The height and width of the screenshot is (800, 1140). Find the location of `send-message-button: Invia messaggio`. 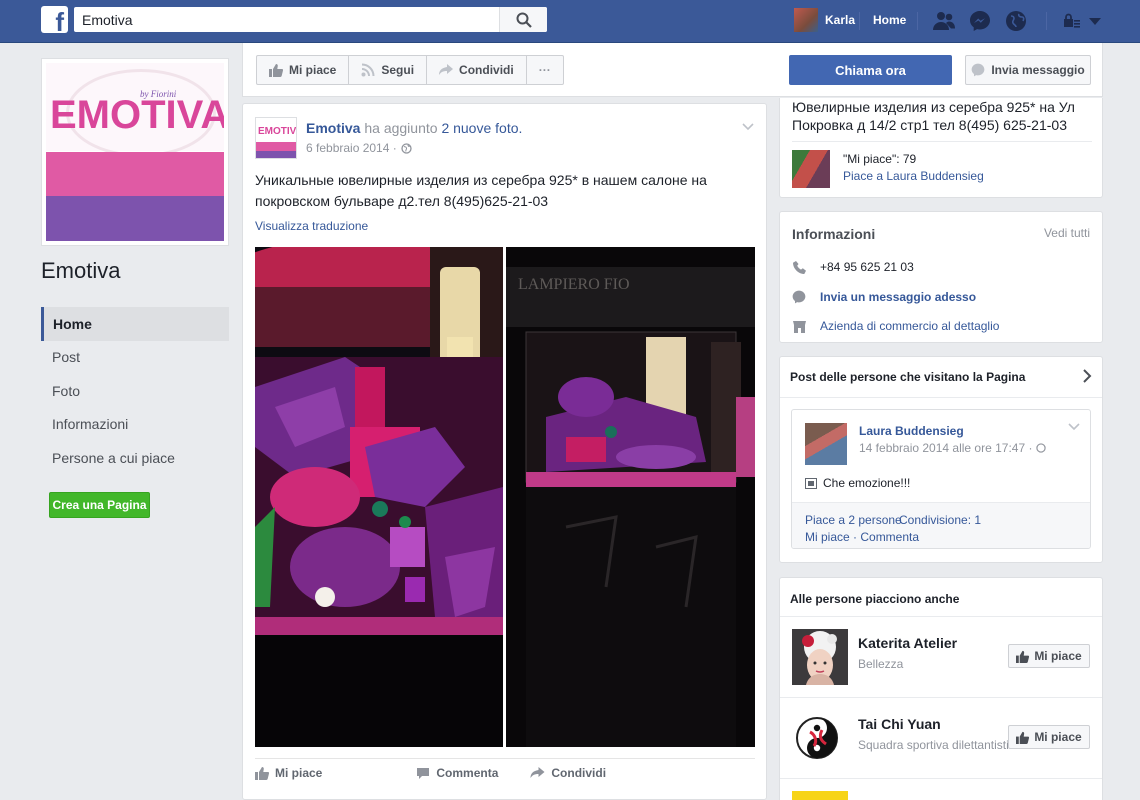

send-message-button: Invia messaggio is located at coordinates (1028, 70).